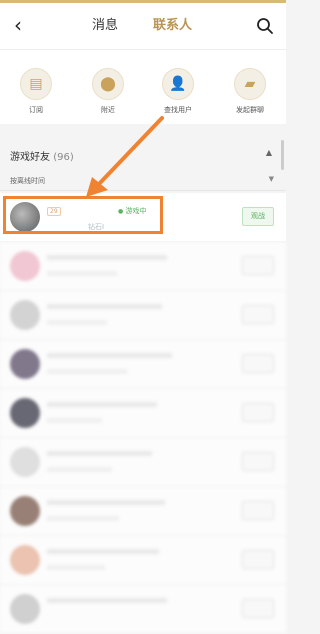  Describe the element at coordinates (108, 110) in the screenshot. I see `action-label: 附近` at that location.